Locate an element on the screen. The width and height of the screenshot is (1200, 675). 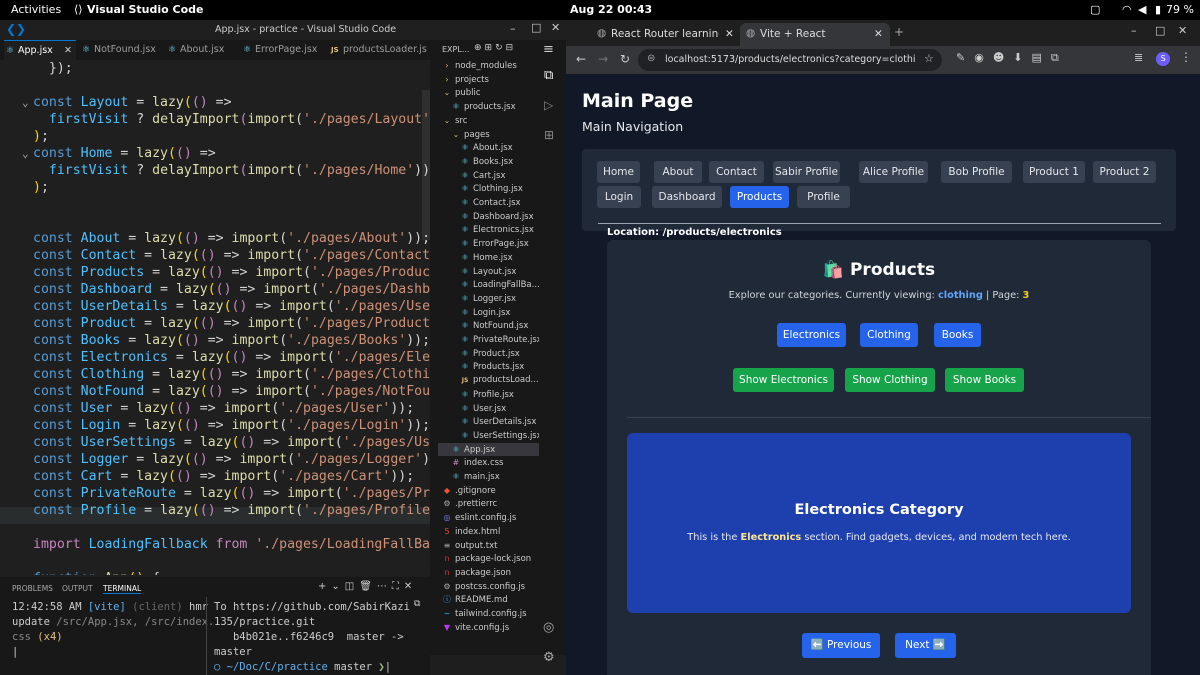
clipboard-icon: ▢ is located at coordinates (1095, 9).